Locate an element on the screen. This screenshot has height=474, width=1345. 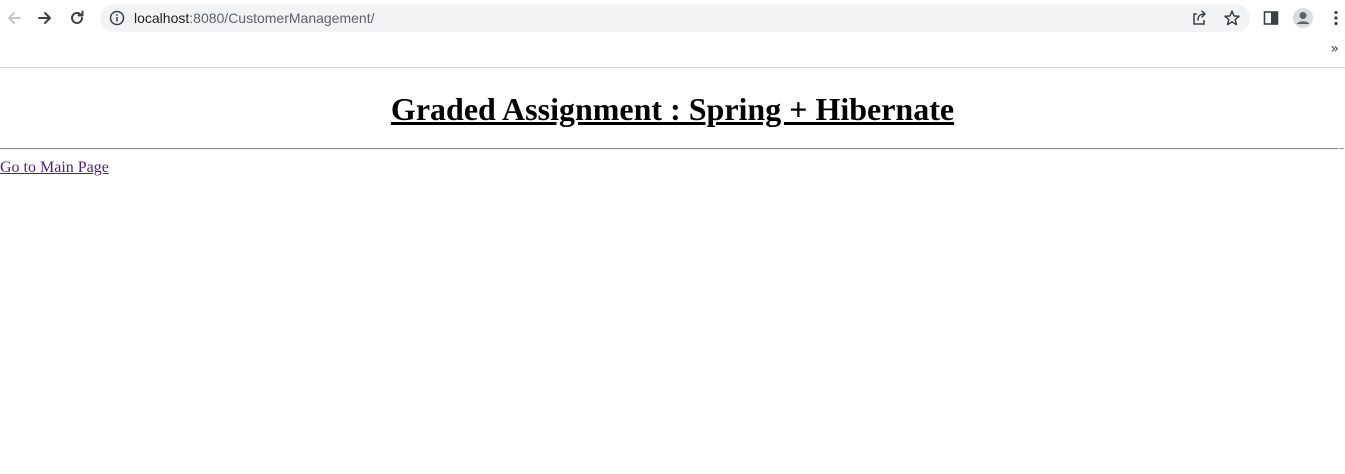
forward-button is located at coordinates (45, 18).